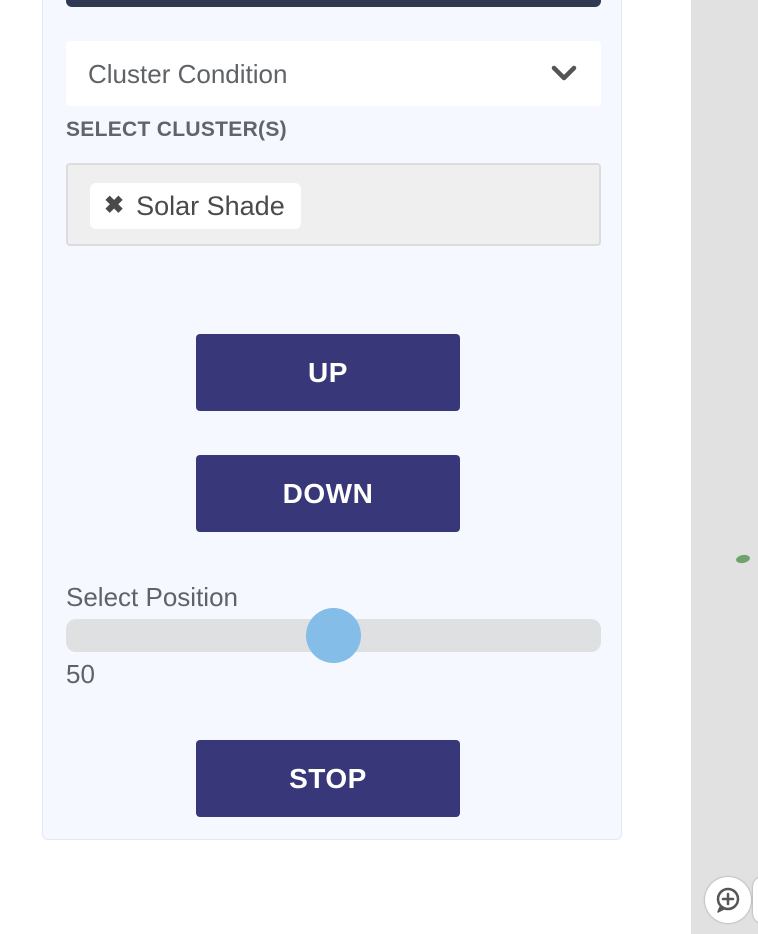  Describe the element at coordinates (176, 129) in the screenshot. I see `select-clusters-label: SELECT CLUSTER(S)` at that location.